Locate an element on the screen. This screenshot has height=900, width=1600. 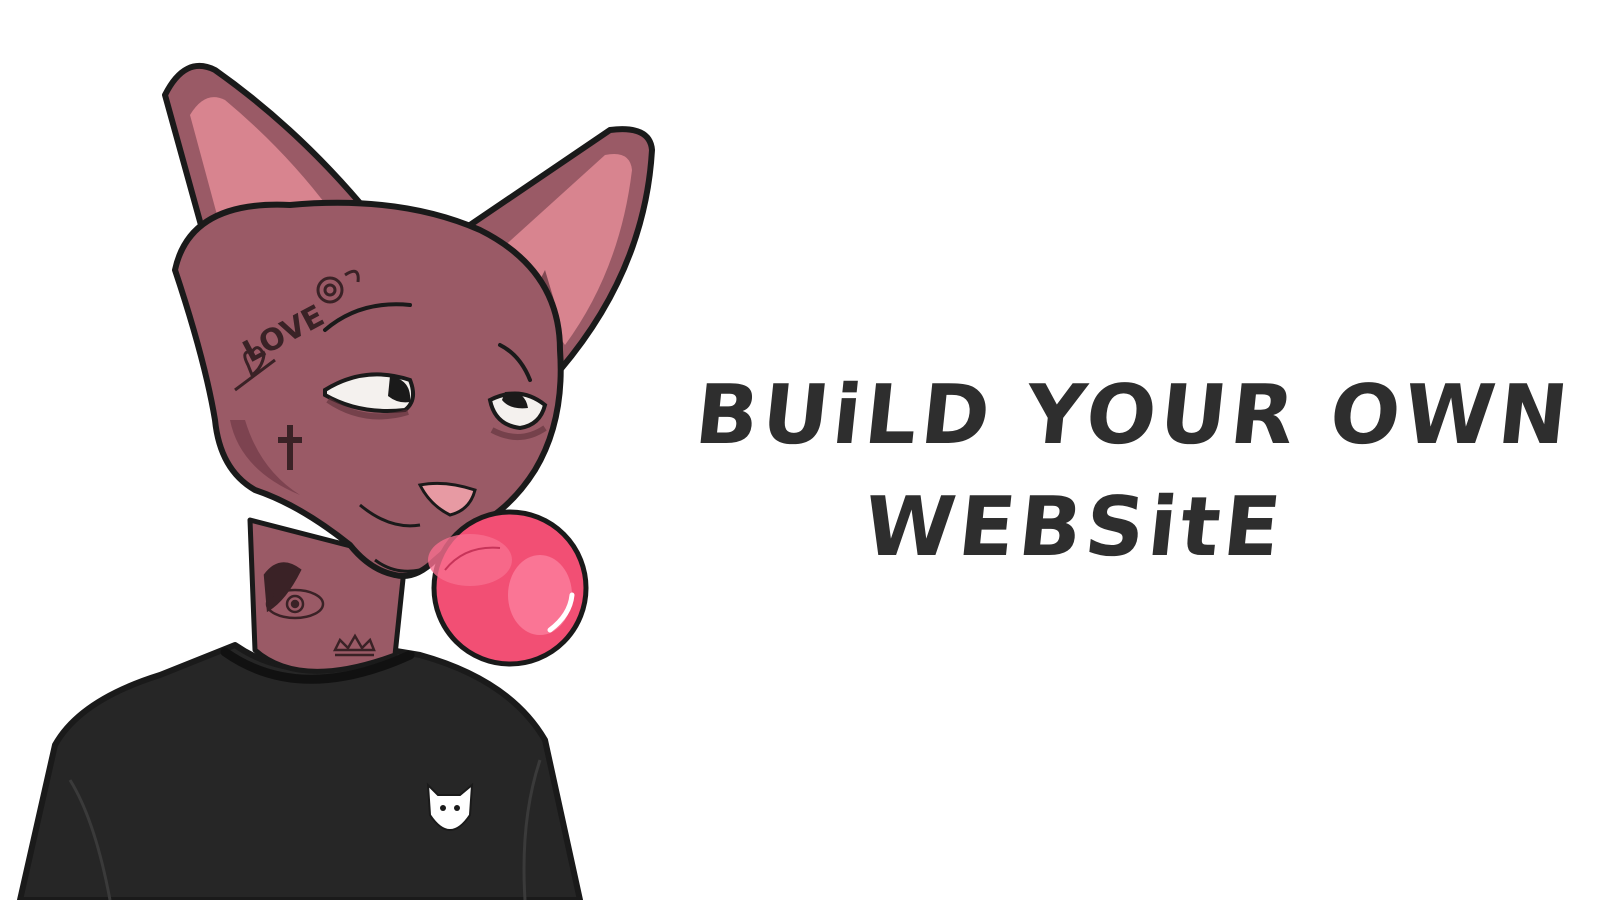
headline-line-1: BUiLD YOUR OWN is located at coordinates (1133, 415).